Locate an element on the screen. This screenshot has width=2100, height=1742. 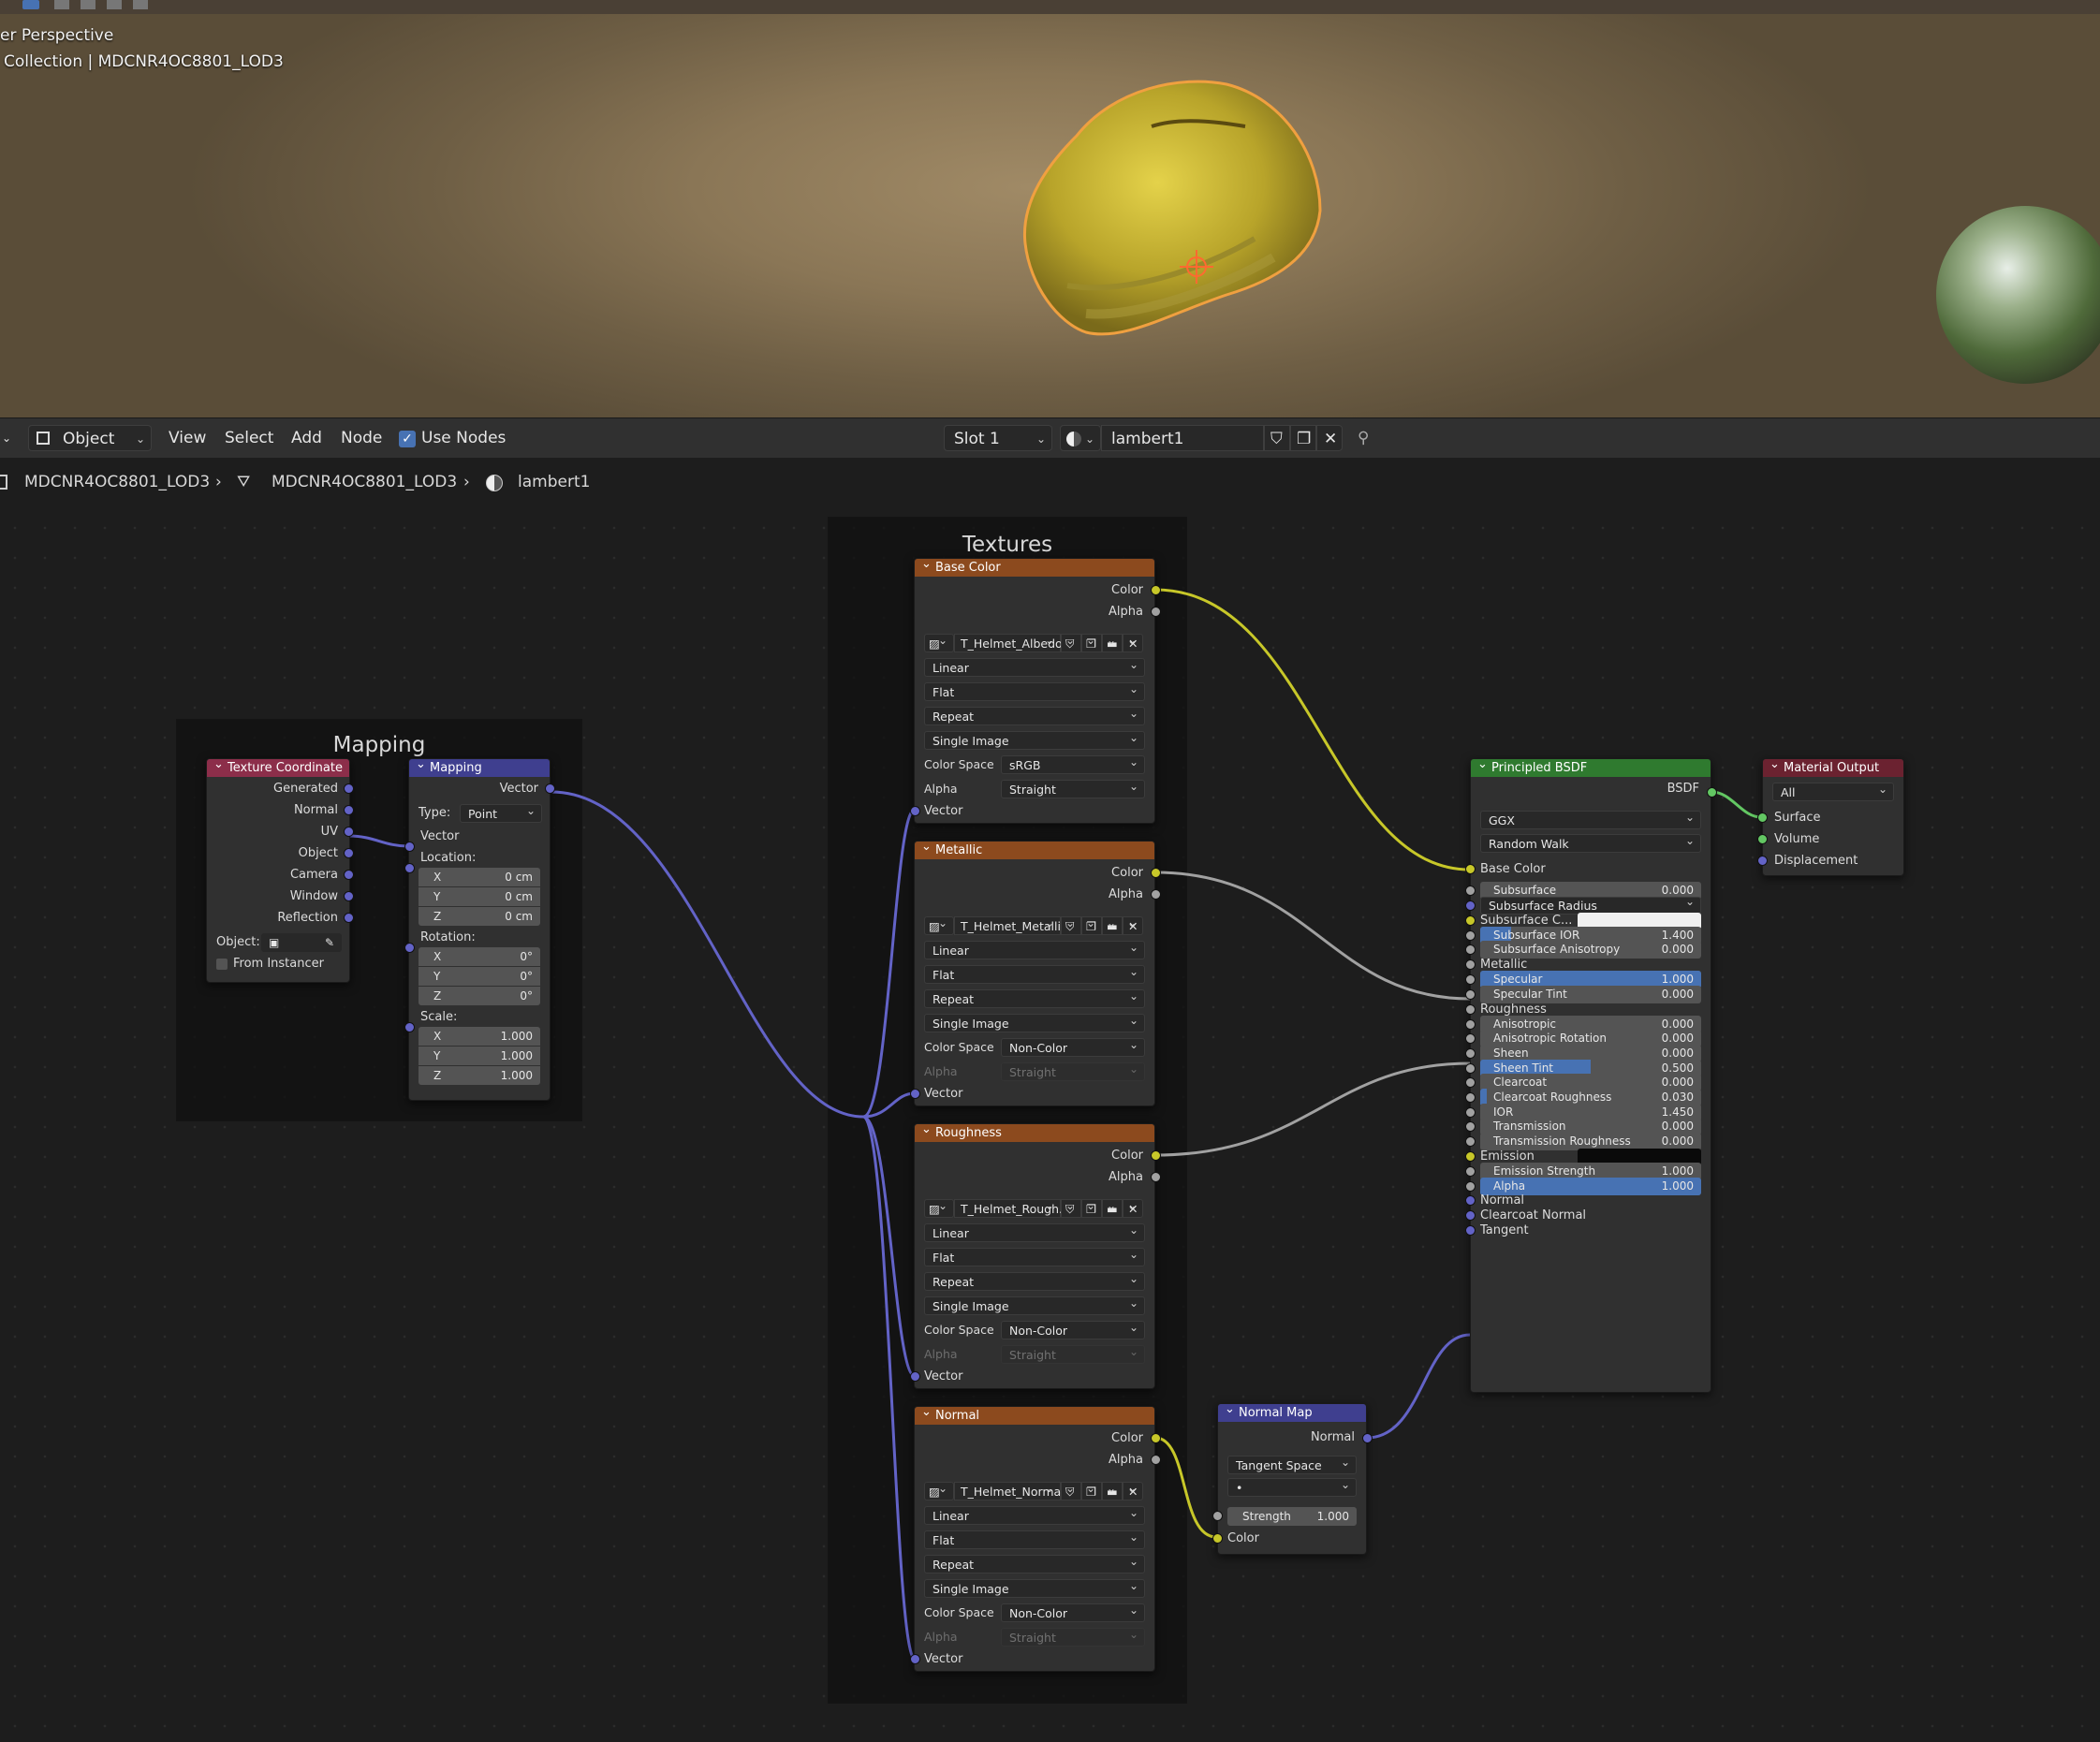
socket-mapping-rotation is located at coordinates (409, 948).